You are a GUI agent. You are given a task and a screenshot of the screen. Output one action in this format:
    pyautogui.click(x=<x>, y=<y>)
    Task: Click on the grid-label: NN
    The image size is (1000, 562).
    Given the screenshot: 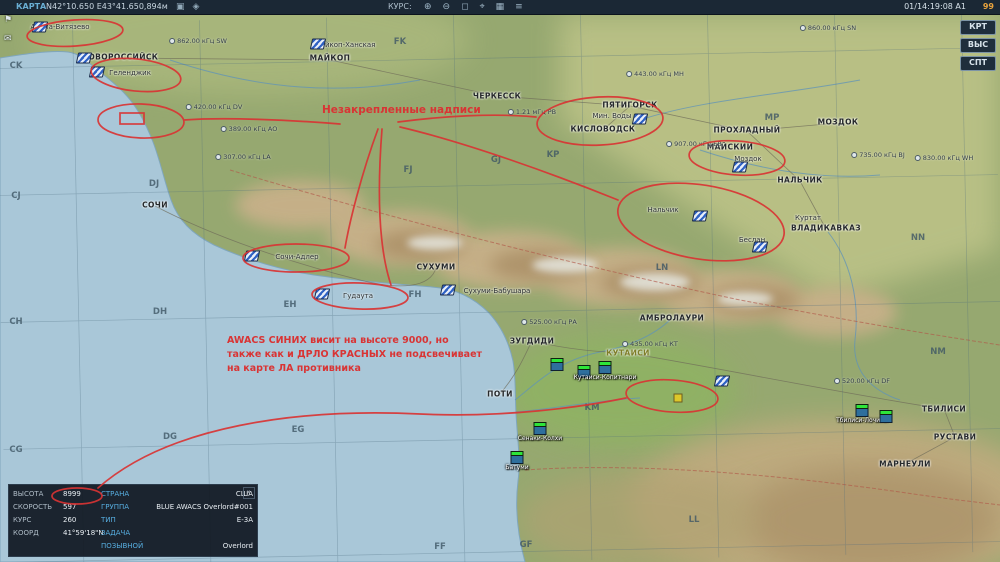 What is the action you would take?
    pyautogui.click(x=918, y=238)
    